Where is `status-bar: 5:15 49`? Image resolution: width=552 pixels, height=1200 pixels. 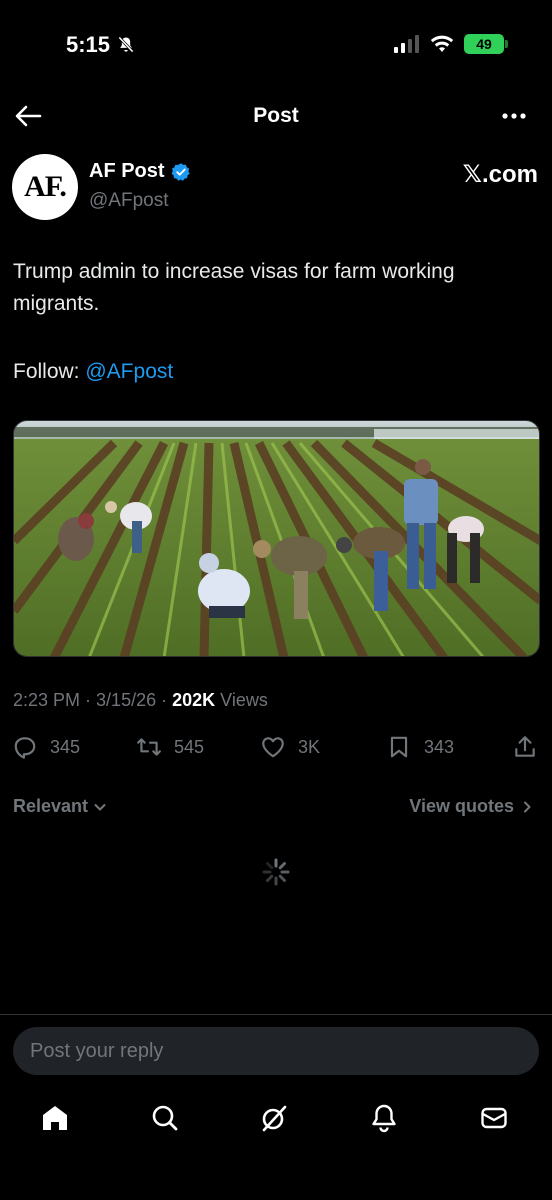
status-bar: 5:15 49 is located at coordinates (276, 46).